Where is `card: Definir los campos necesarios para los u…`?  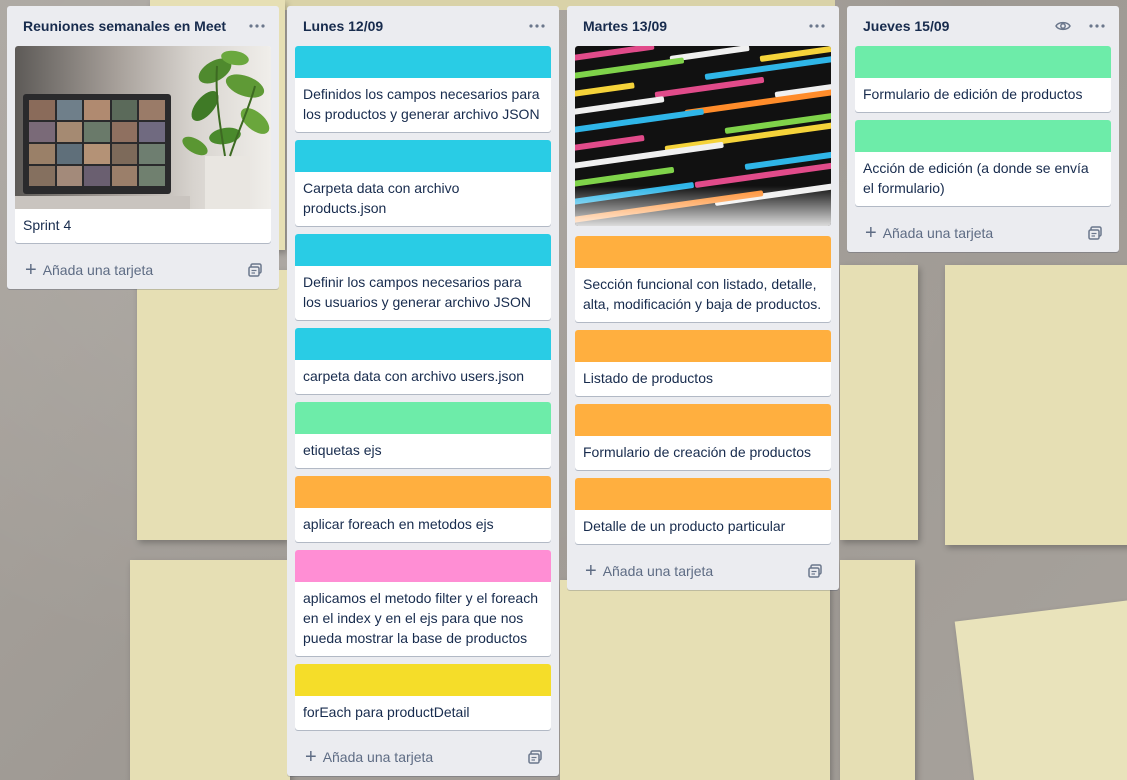
card: Definir los campos necesarios para los u… is located at coordinates (423, 277).